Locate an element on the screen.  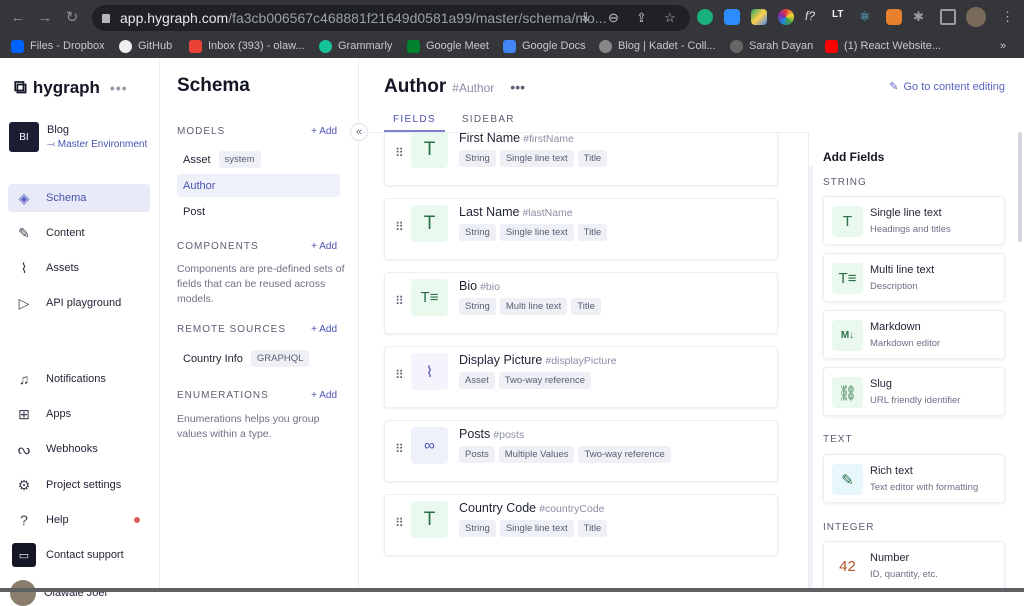
field-api-id: #displayPicture is located at coordinates (581, 361).